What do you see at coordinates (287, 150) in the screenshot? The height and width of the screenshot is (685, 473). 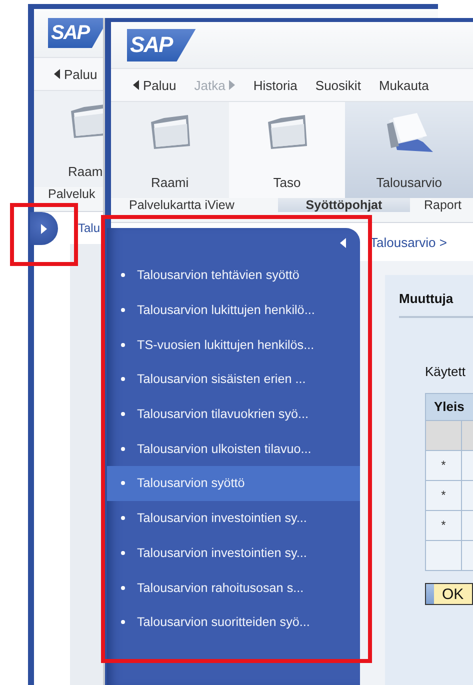 I see `toolbar-button: Taso` at bounding box center [287, 150].